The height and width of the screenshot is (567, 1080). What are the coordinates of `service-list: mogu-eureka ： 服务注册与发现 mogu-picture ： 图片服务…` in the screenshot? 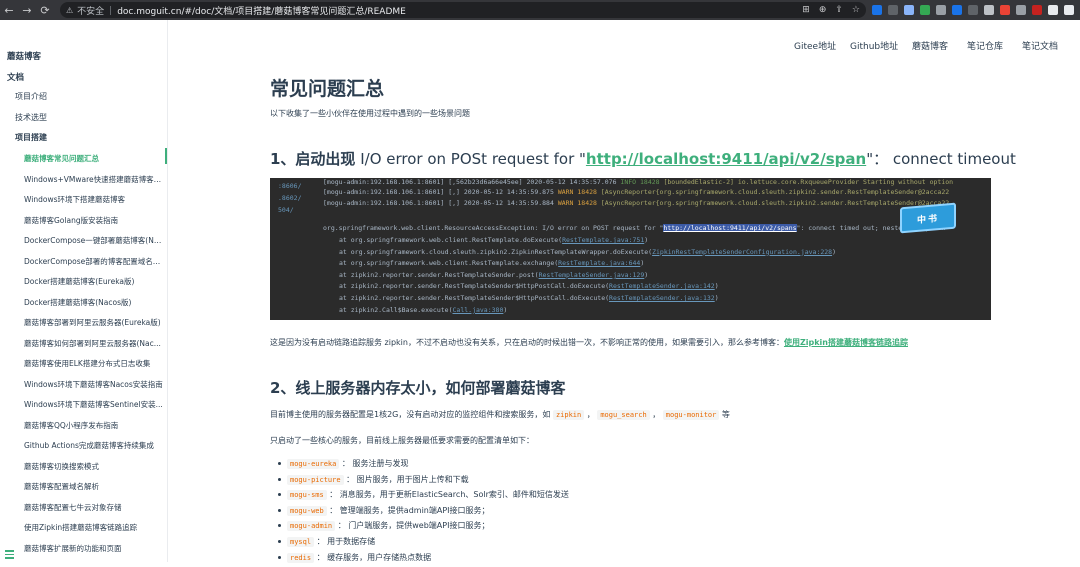 It's located at (423, 512).